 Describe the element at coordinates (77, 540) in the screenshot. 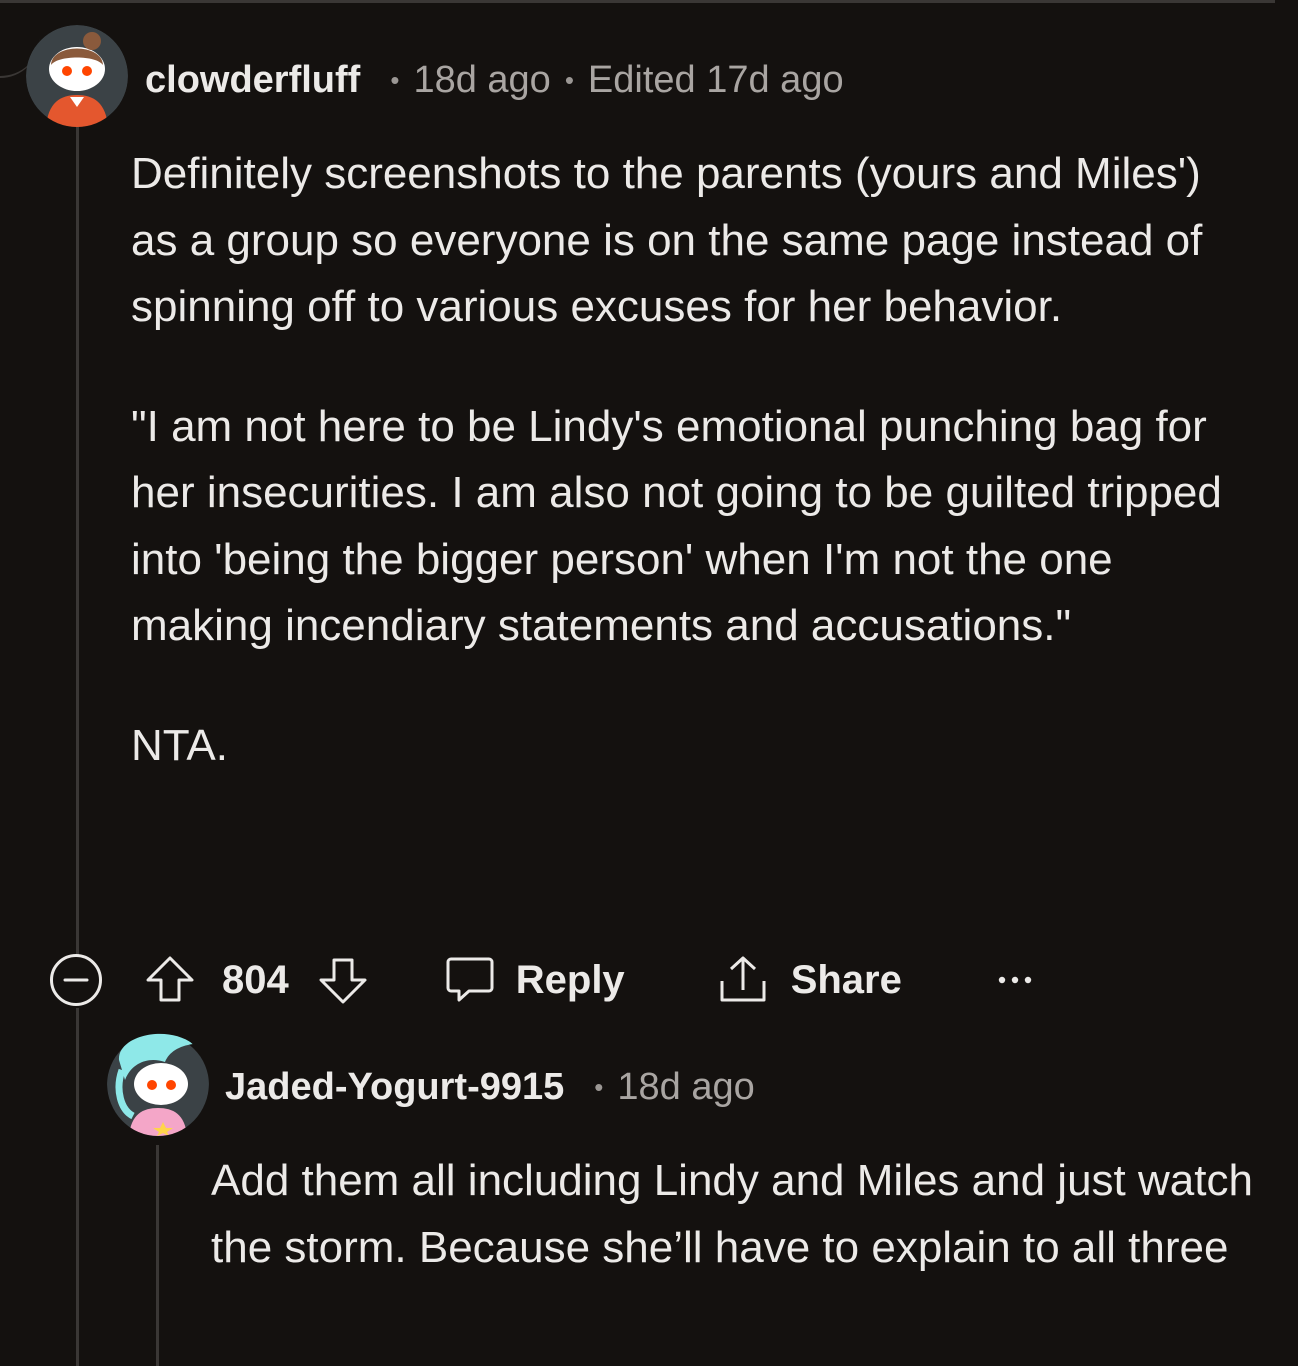

I see `thread-line` at that location.